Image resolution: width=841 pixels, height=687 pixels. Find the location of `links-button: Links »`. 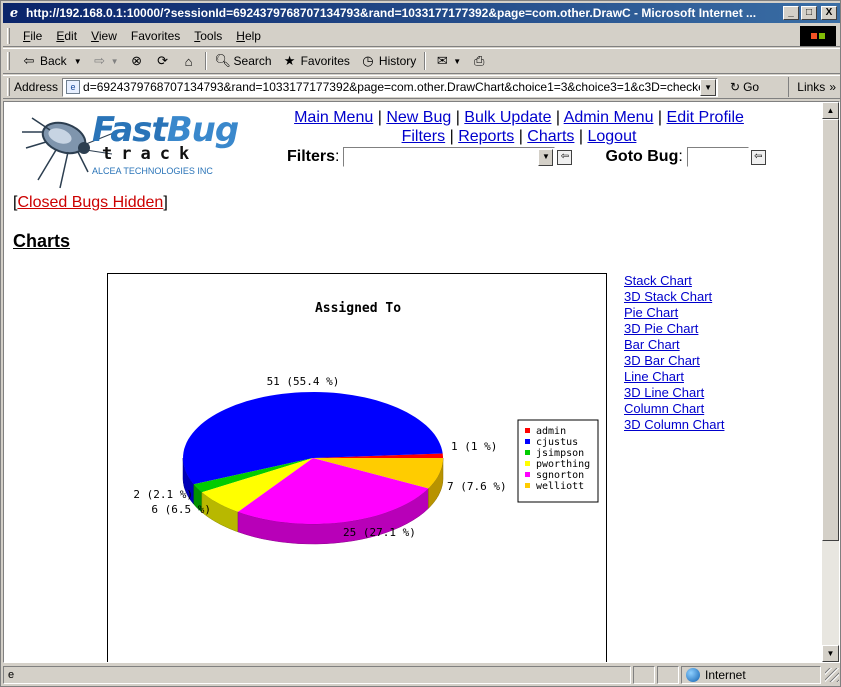

links-button: Links » is located at coordinates (814, 87).